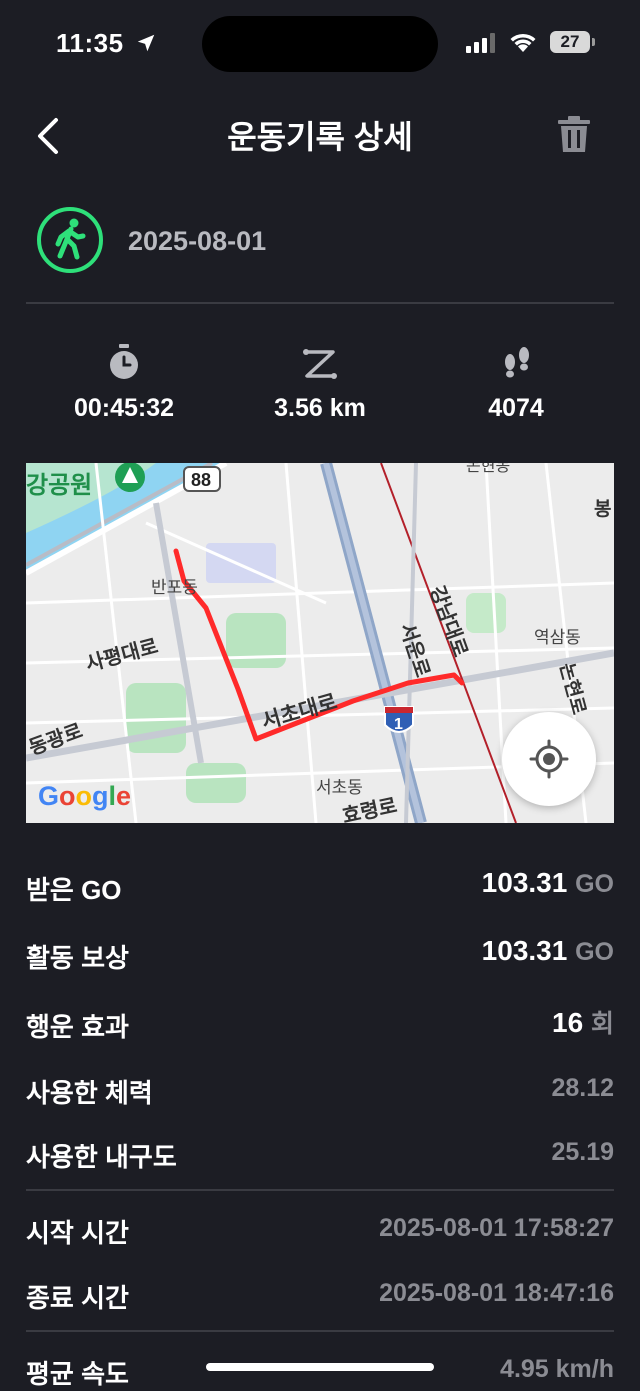  Describe the element at coordinates (77, 1027) in the screenshot. I see `row-label-luck-effect: 행운 효과` at that location.